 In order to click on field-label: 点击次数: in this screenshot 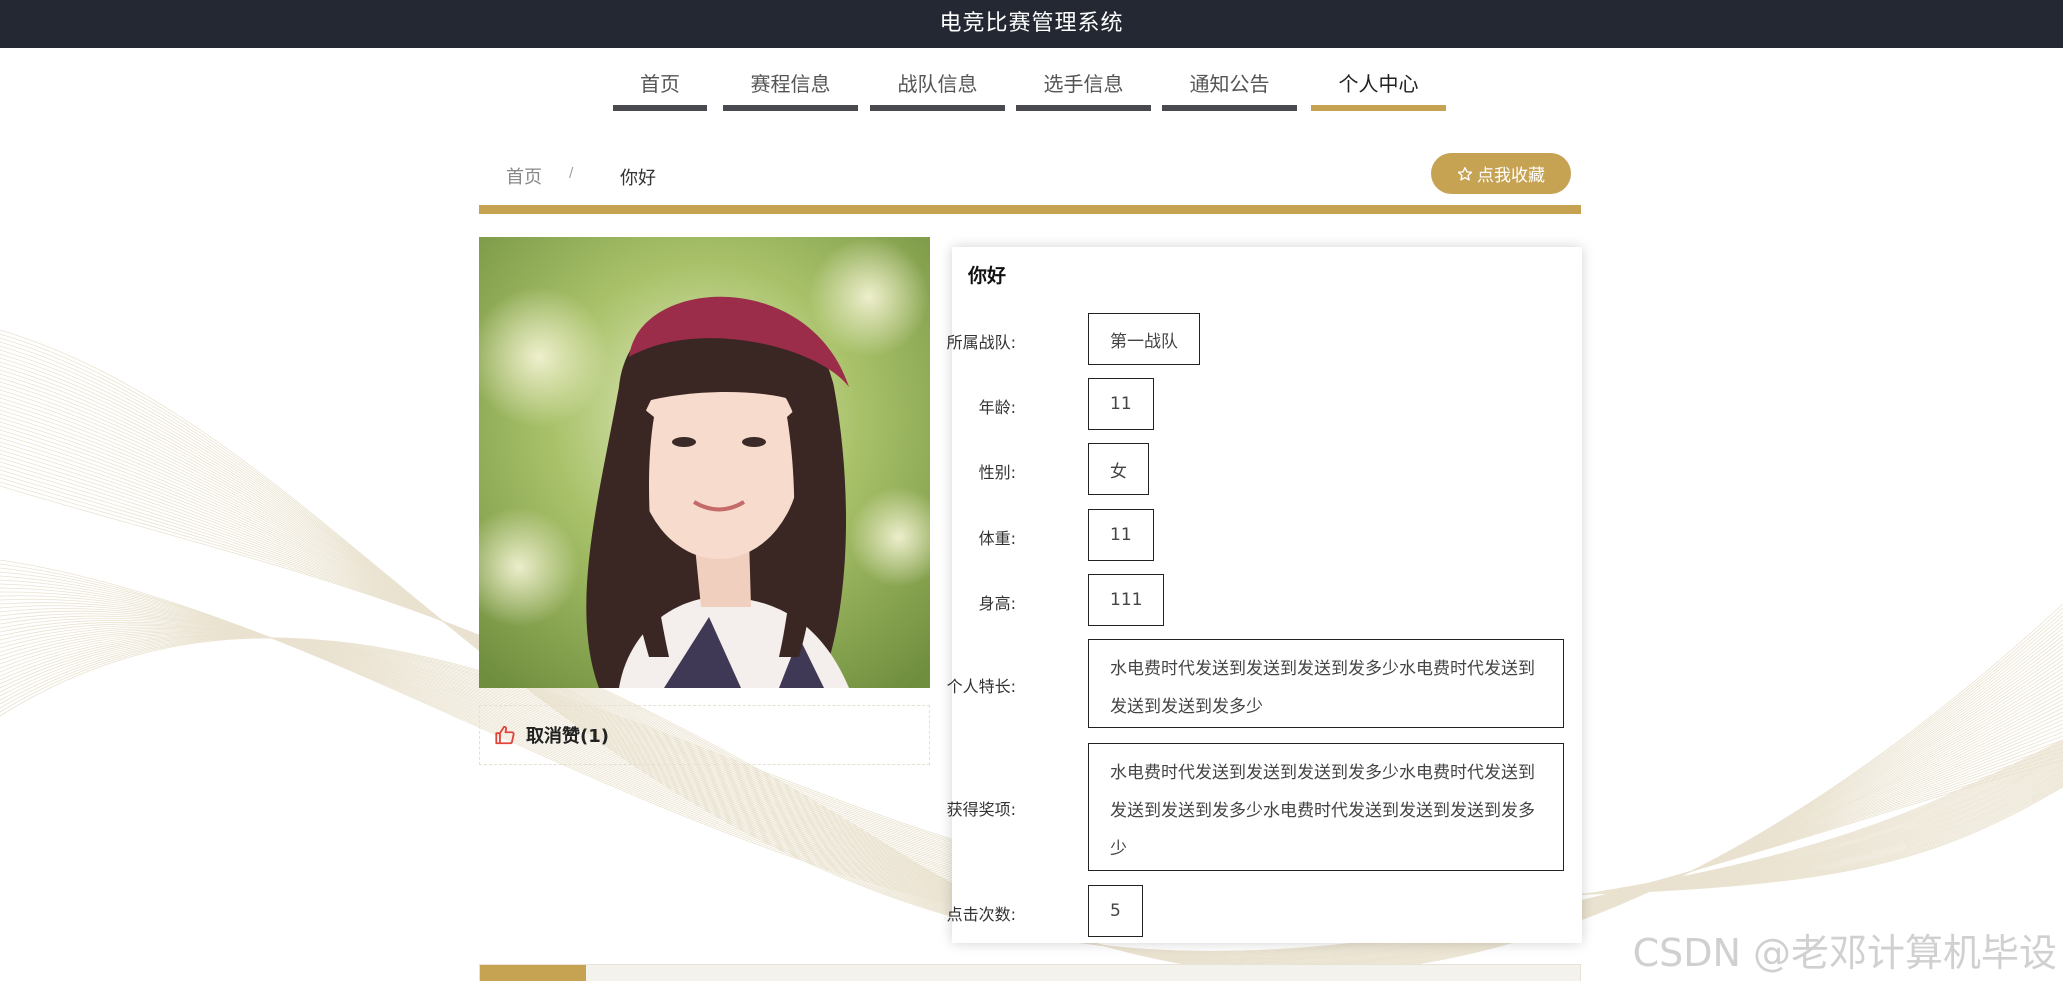, I will do `click(981, 914)`.